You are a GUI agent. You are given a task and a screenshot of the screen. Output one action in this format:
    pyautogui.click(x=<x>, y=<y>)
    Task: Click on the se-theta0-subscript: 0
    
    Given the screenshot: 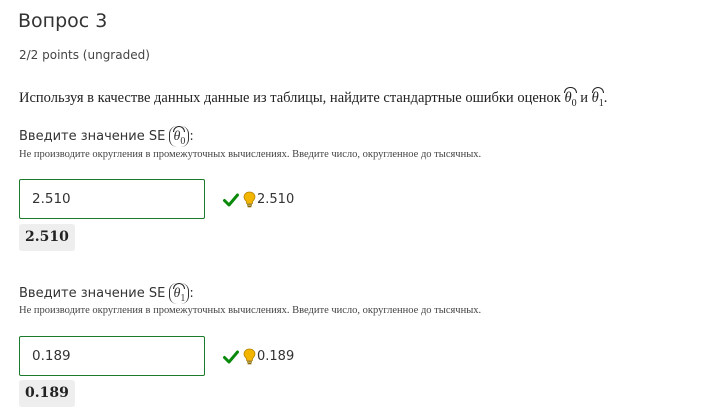 What is the action you would take?
    pyautogui.click(x=183, y=141)
    